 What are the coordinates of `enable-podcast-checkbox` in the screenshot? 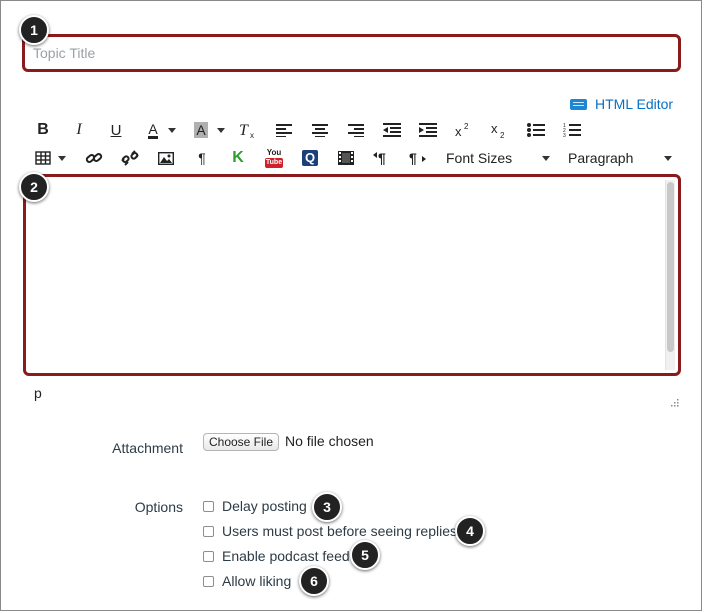 It's located at (208, 556).